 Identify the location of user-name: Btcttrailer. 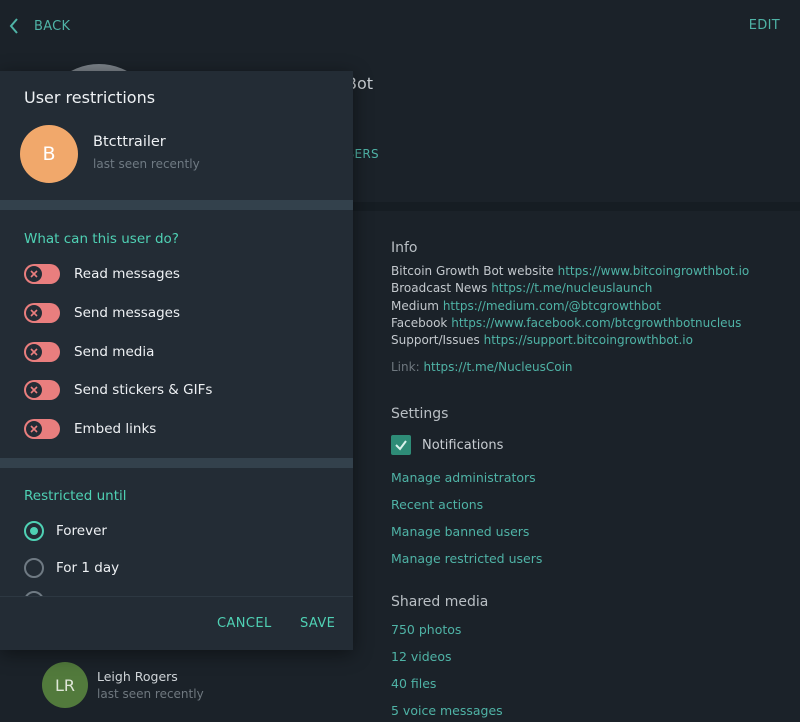
(129, 142).